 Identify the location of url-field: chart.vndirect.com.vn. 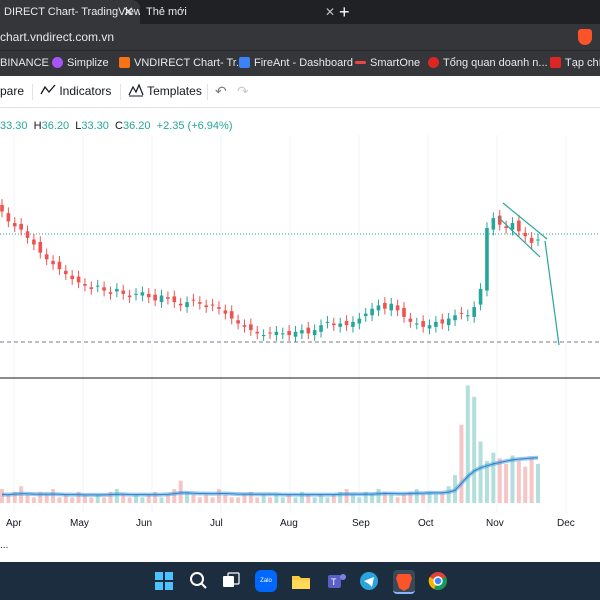
(57, 37).